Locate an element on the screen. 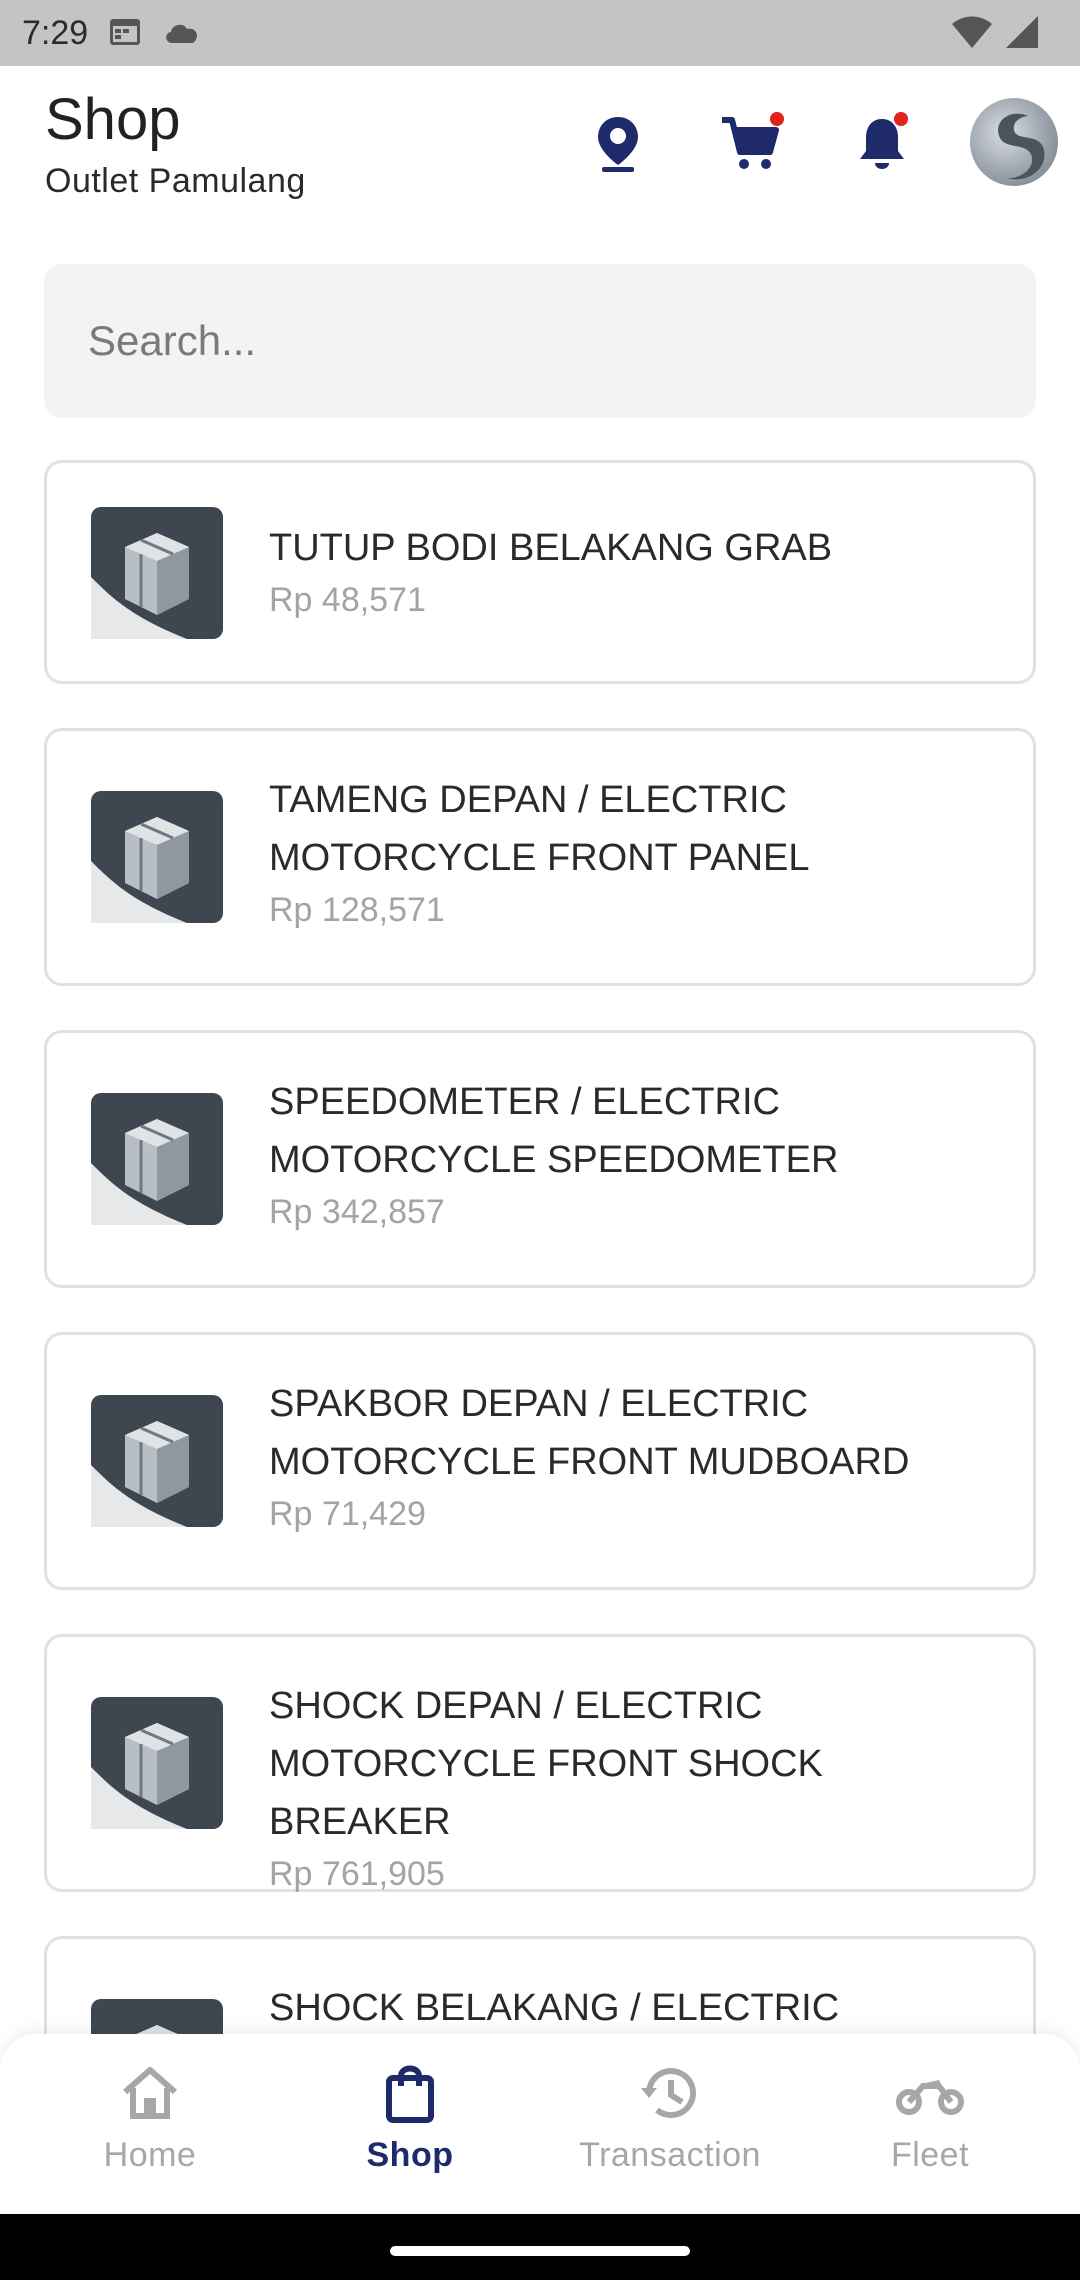  status-bar: 7:29 is located at coordinates (540, 33).